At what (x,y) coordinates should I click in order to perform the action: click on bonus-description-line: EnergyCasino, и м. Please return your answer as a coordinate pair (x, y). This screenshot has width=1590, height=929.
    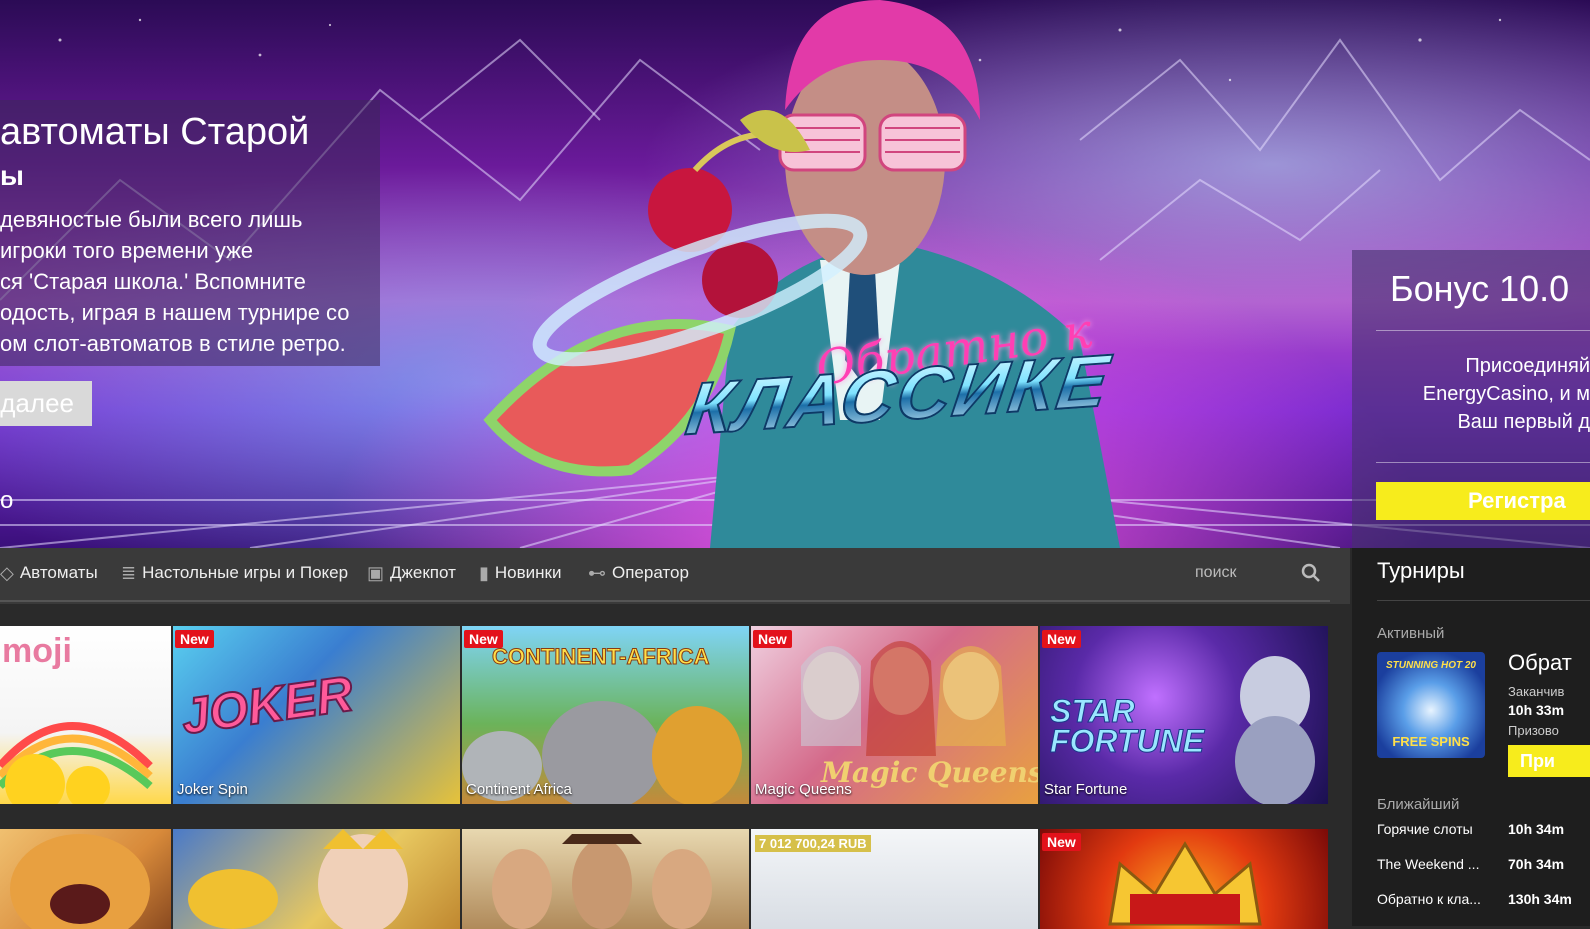
    Looking at the image, I should click on (1506, 394).